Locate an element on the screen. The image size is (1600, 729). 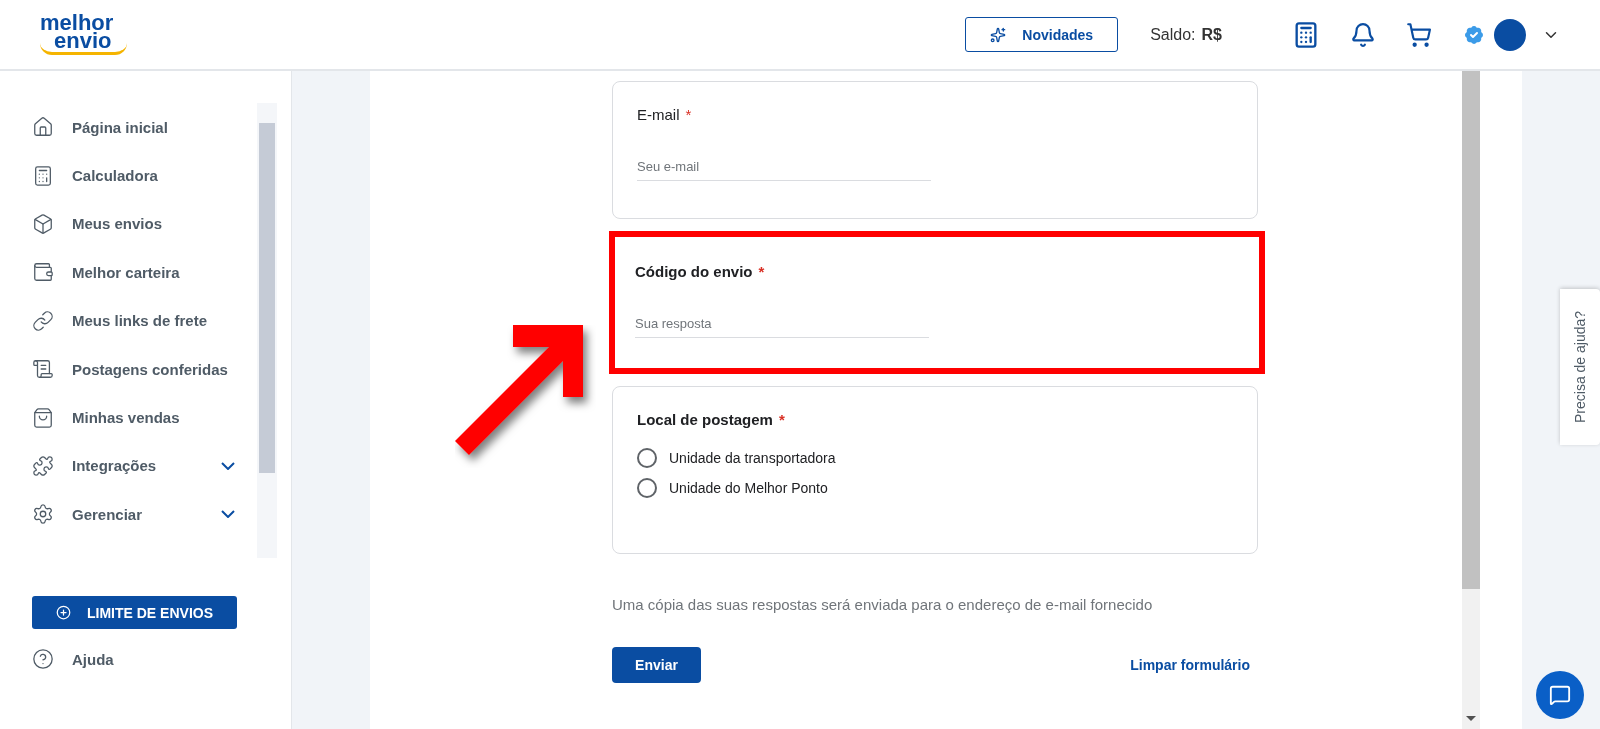
question-label: Código do envio * is located at coordinates (700, 271).